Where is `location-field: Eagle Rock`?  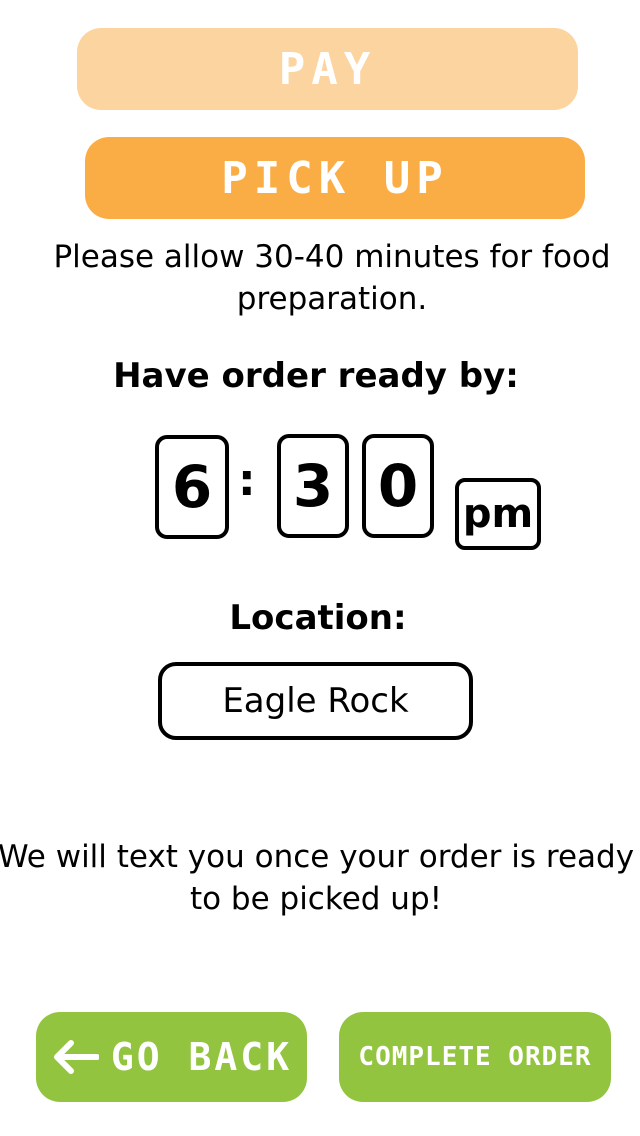
location-field: Eagle Rock is located at coordinates (315, 701).